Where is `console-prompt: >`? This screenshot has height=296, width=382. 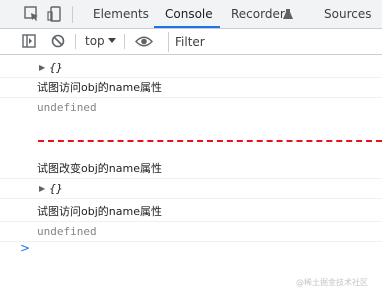
console-prompt: > is located at coordinates (25, 248).